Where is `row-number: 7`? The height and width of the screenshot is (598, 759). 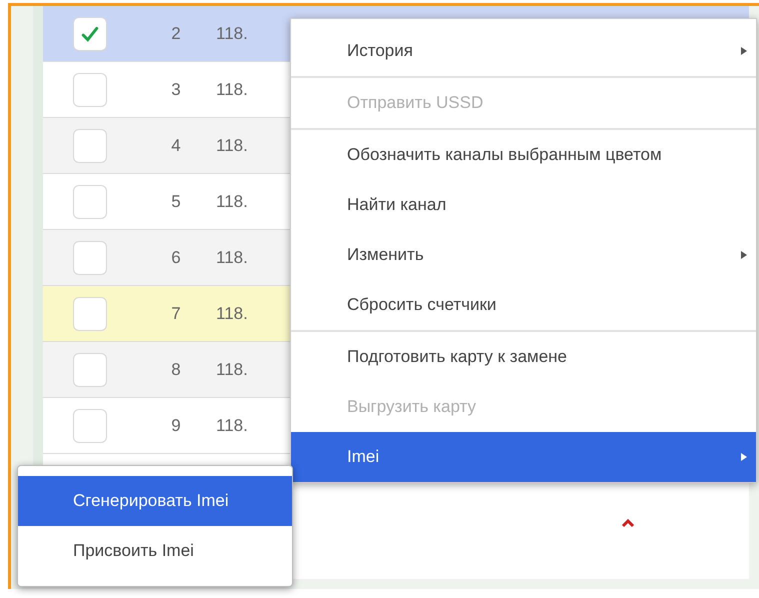 row-number: 7 is located at coordinates (176, 314).